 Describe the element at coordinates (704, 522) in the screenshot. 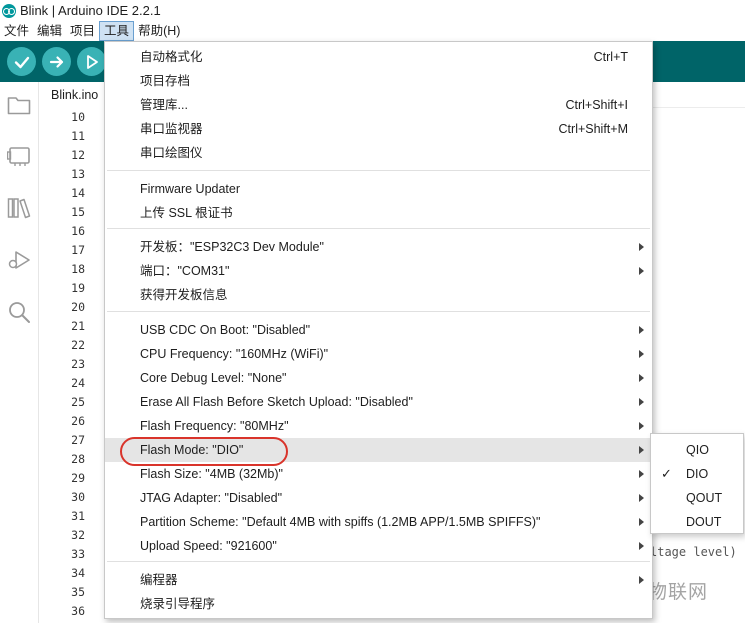

I see `option-label: DOUT` at that location.